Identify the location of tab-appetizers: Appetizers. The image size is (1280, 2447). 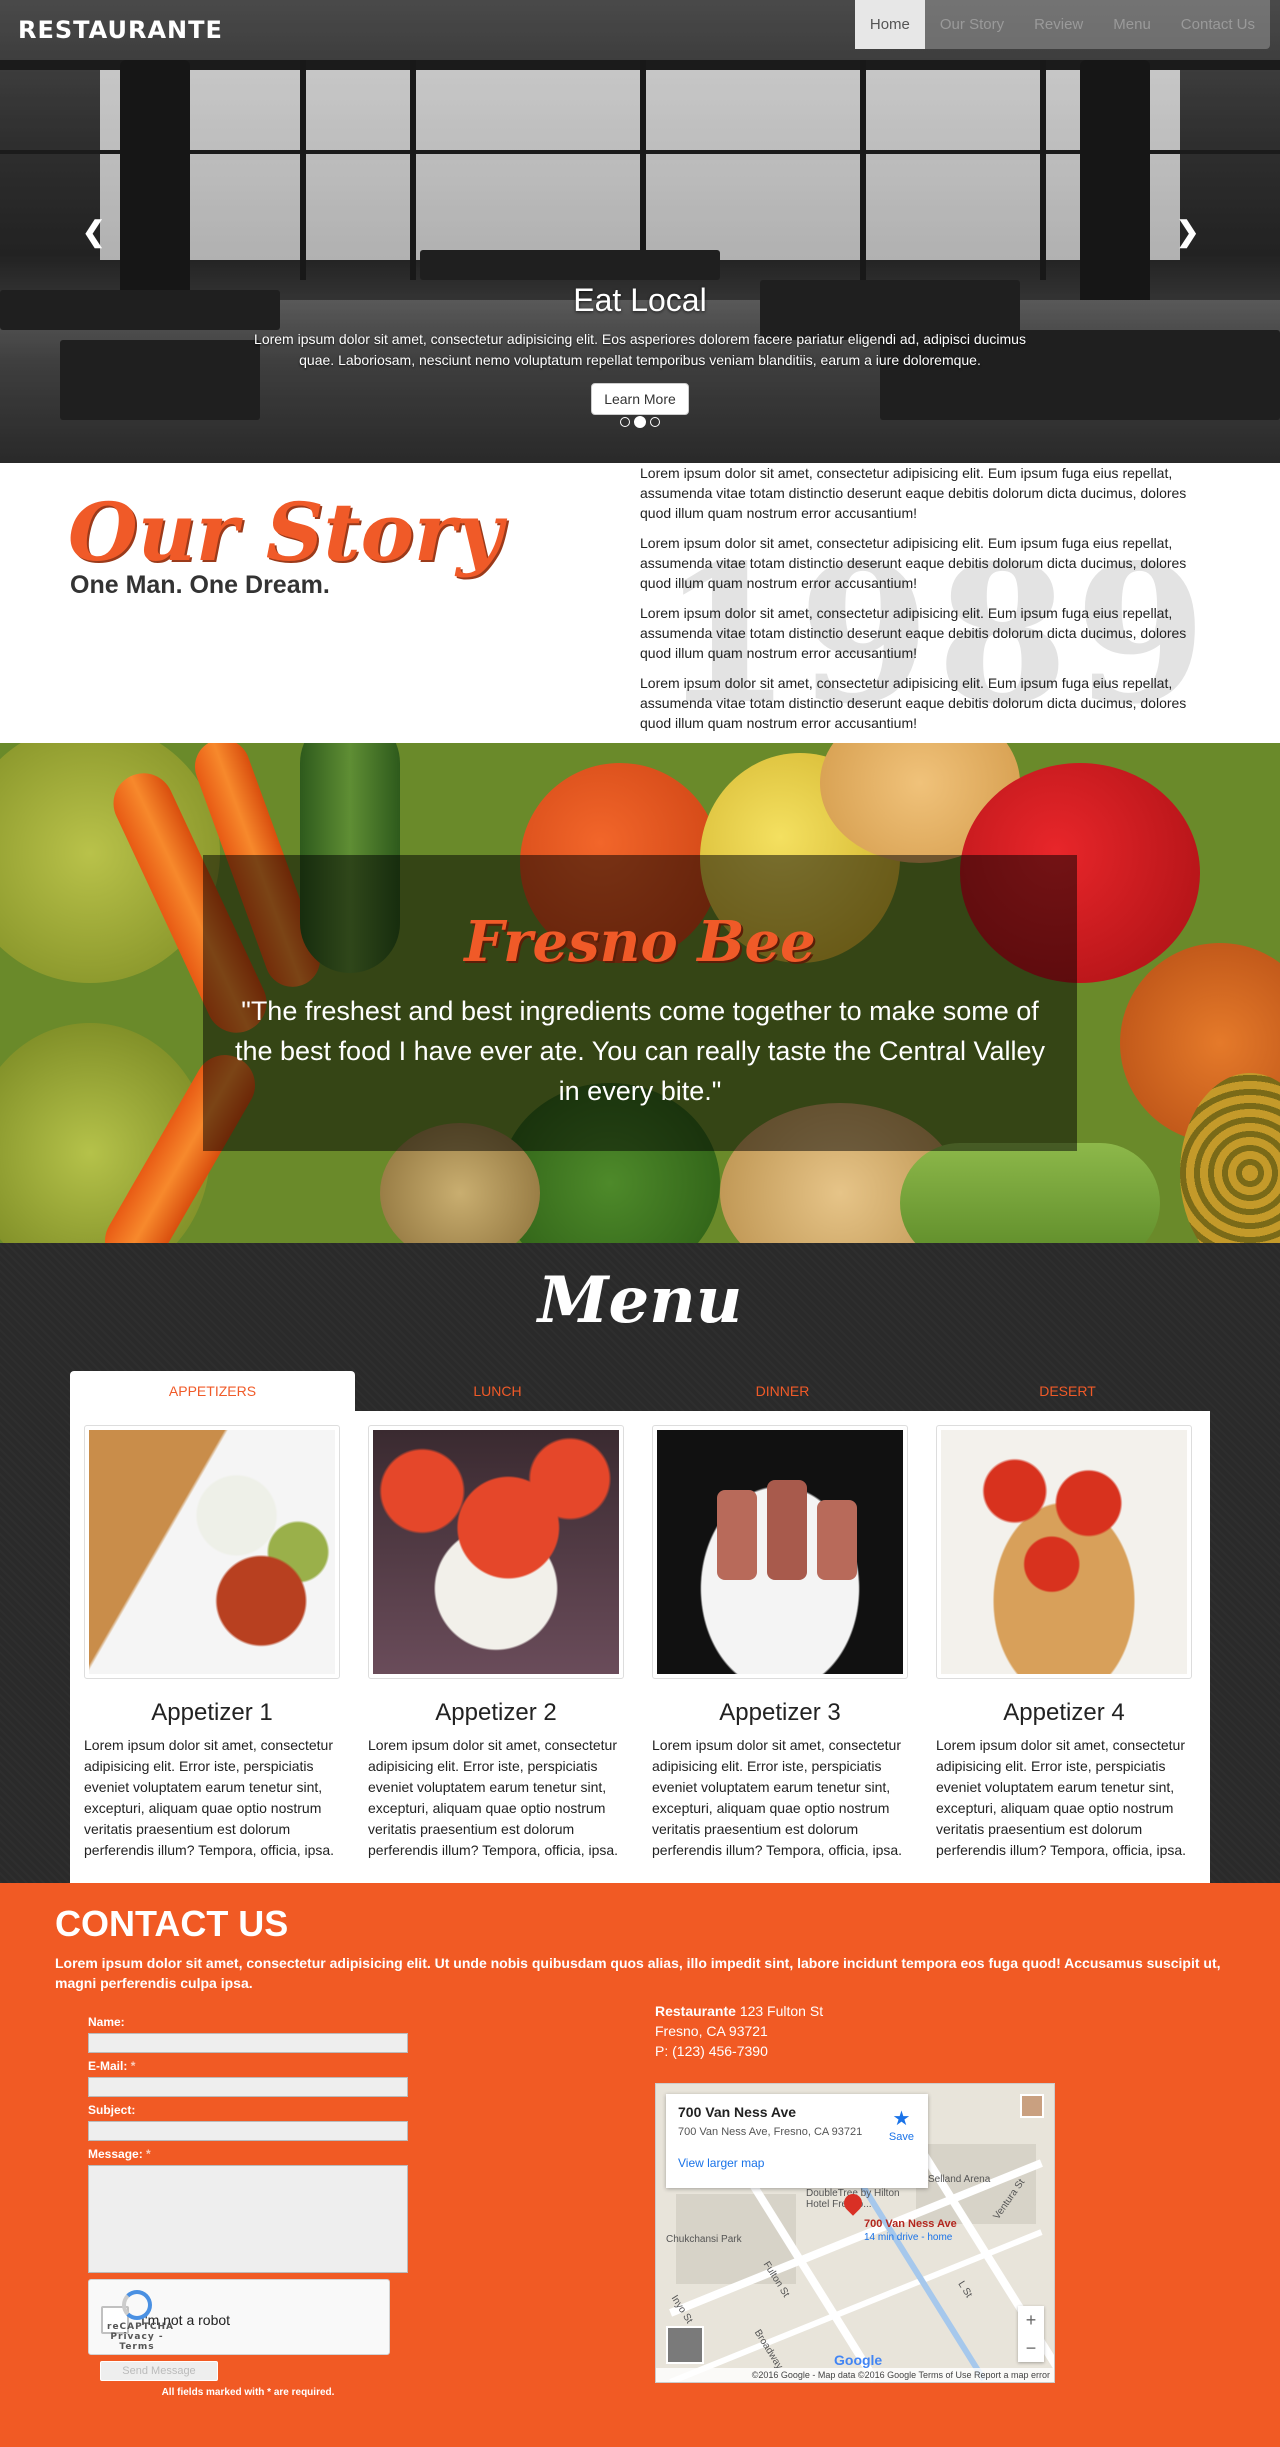
(212, 1391).